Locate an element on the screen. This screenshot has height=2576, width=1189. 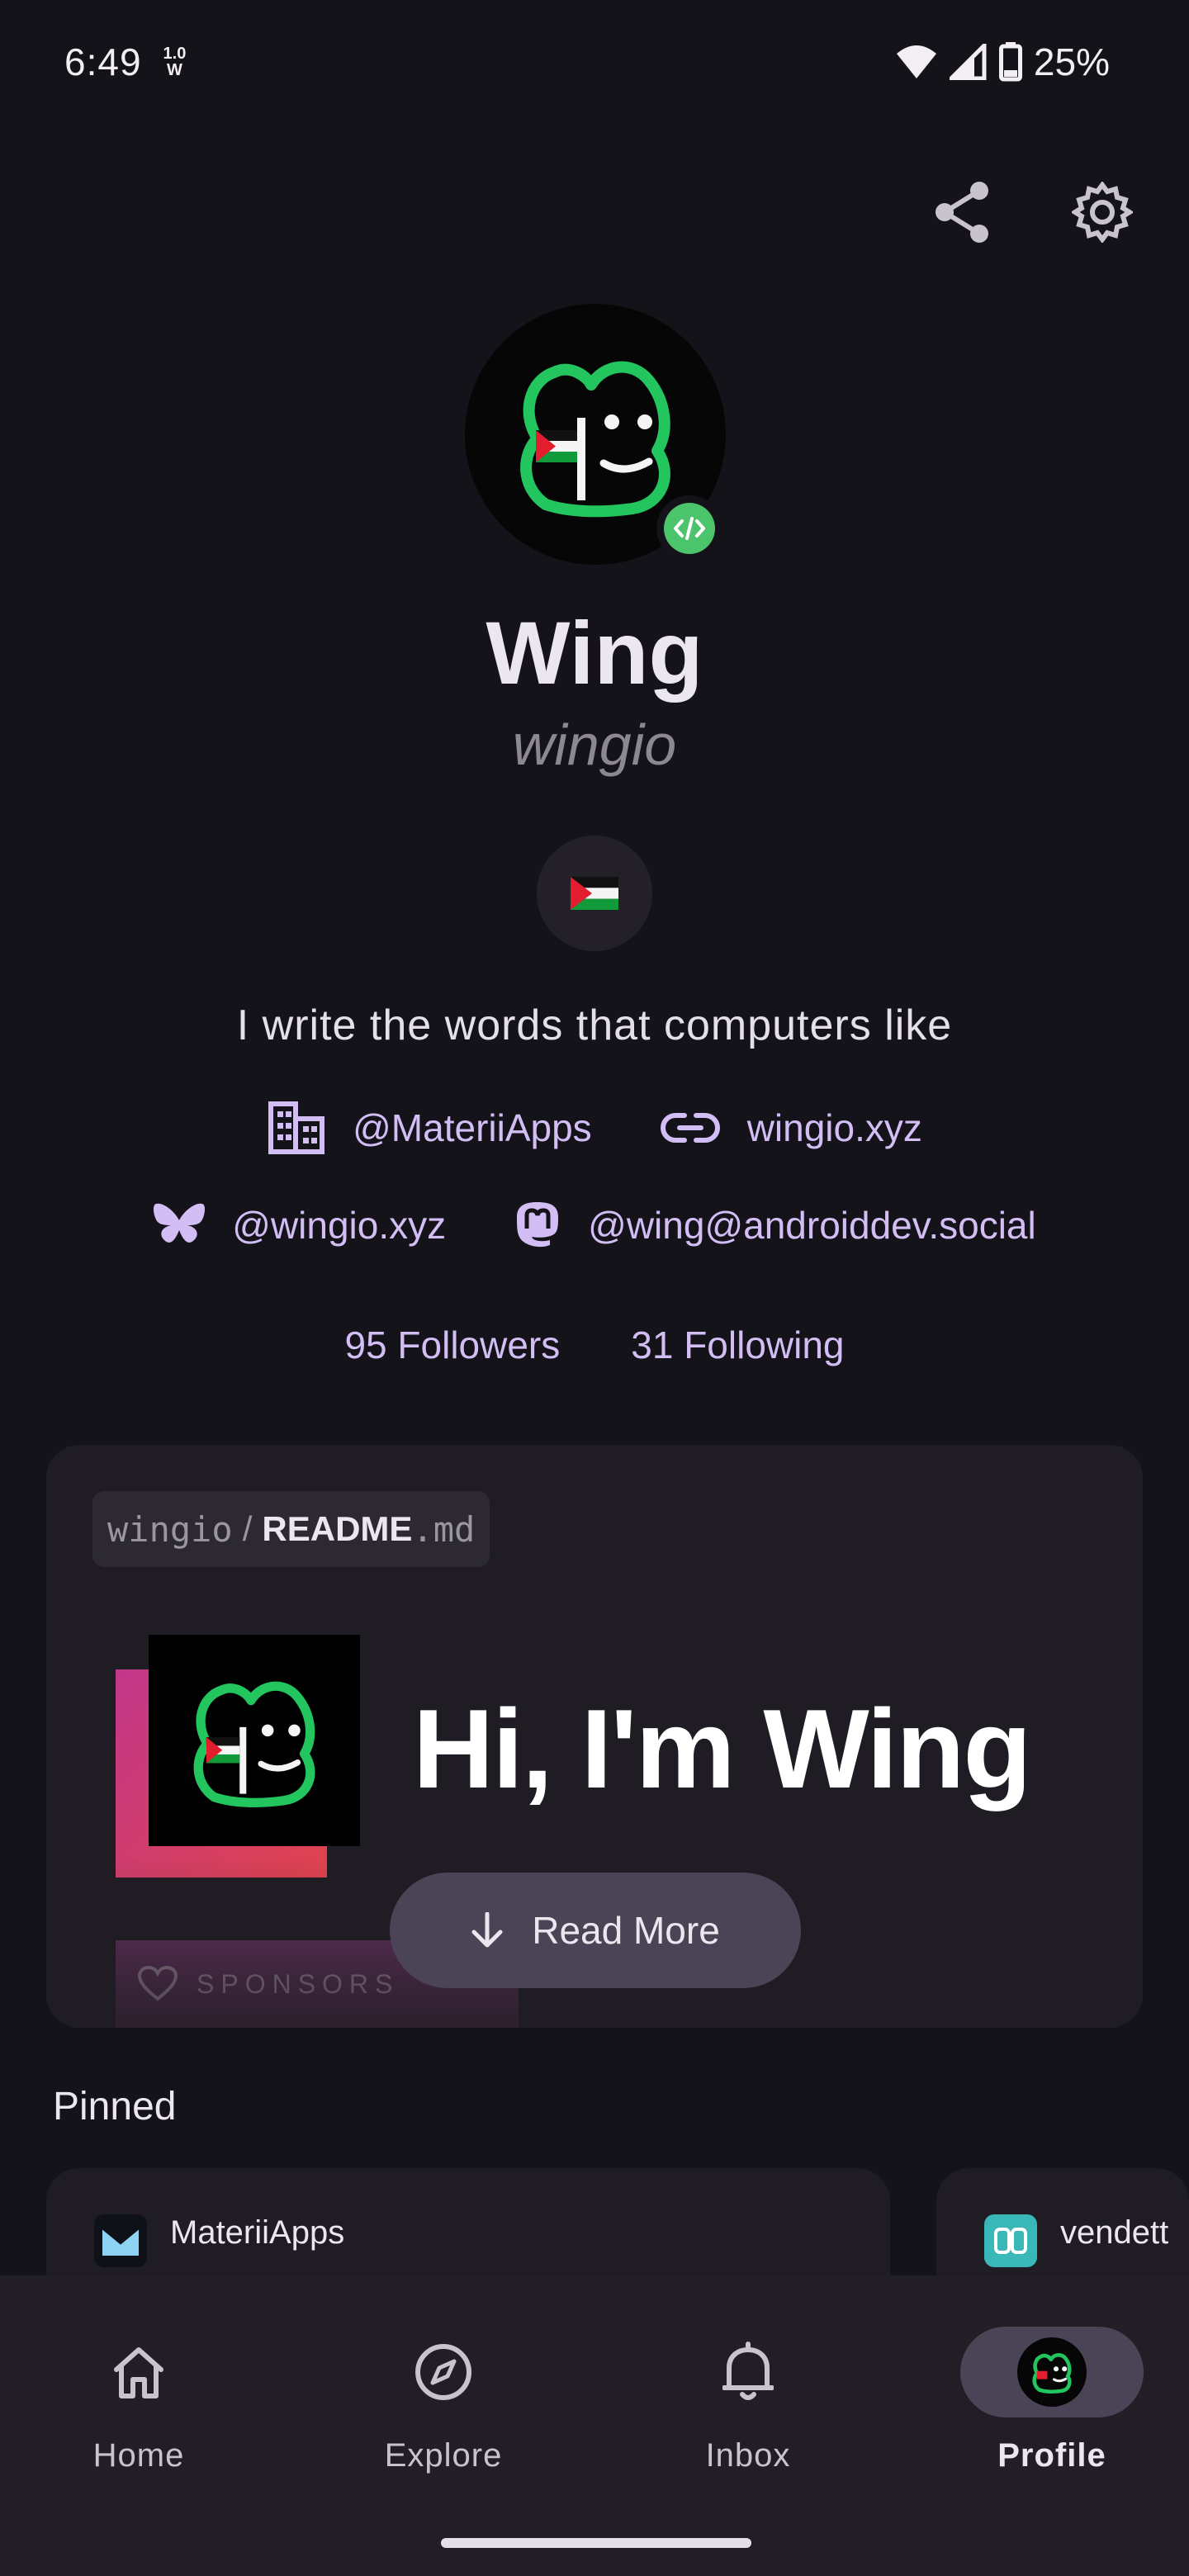
profile-links-row-2: @wingio.xyz @wing@androiddev.social is located at coordinates (594, 1225).